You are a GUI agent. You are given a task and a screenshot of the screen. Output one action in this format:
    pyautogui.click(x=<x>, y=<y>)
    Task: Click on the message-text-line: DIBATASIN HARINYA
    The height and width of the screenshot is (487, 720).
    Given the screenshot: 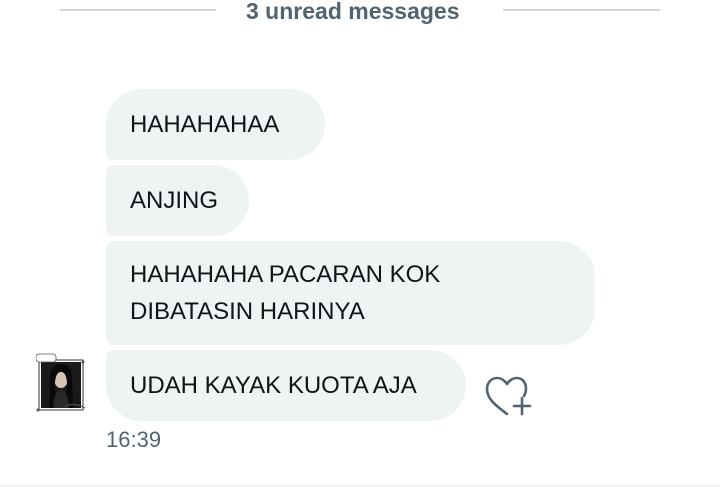 What is the action you would take?
    pyautogui.click(x=247, y=311)
    